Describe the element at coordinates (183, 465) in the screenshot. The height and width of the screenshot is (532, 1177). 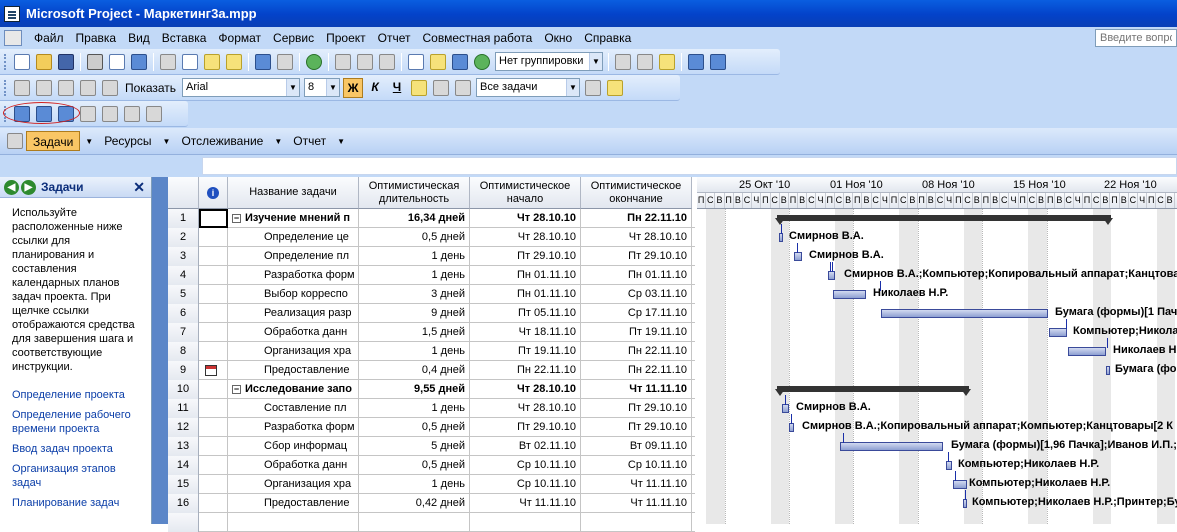
I see `row-id: 14` at that location.